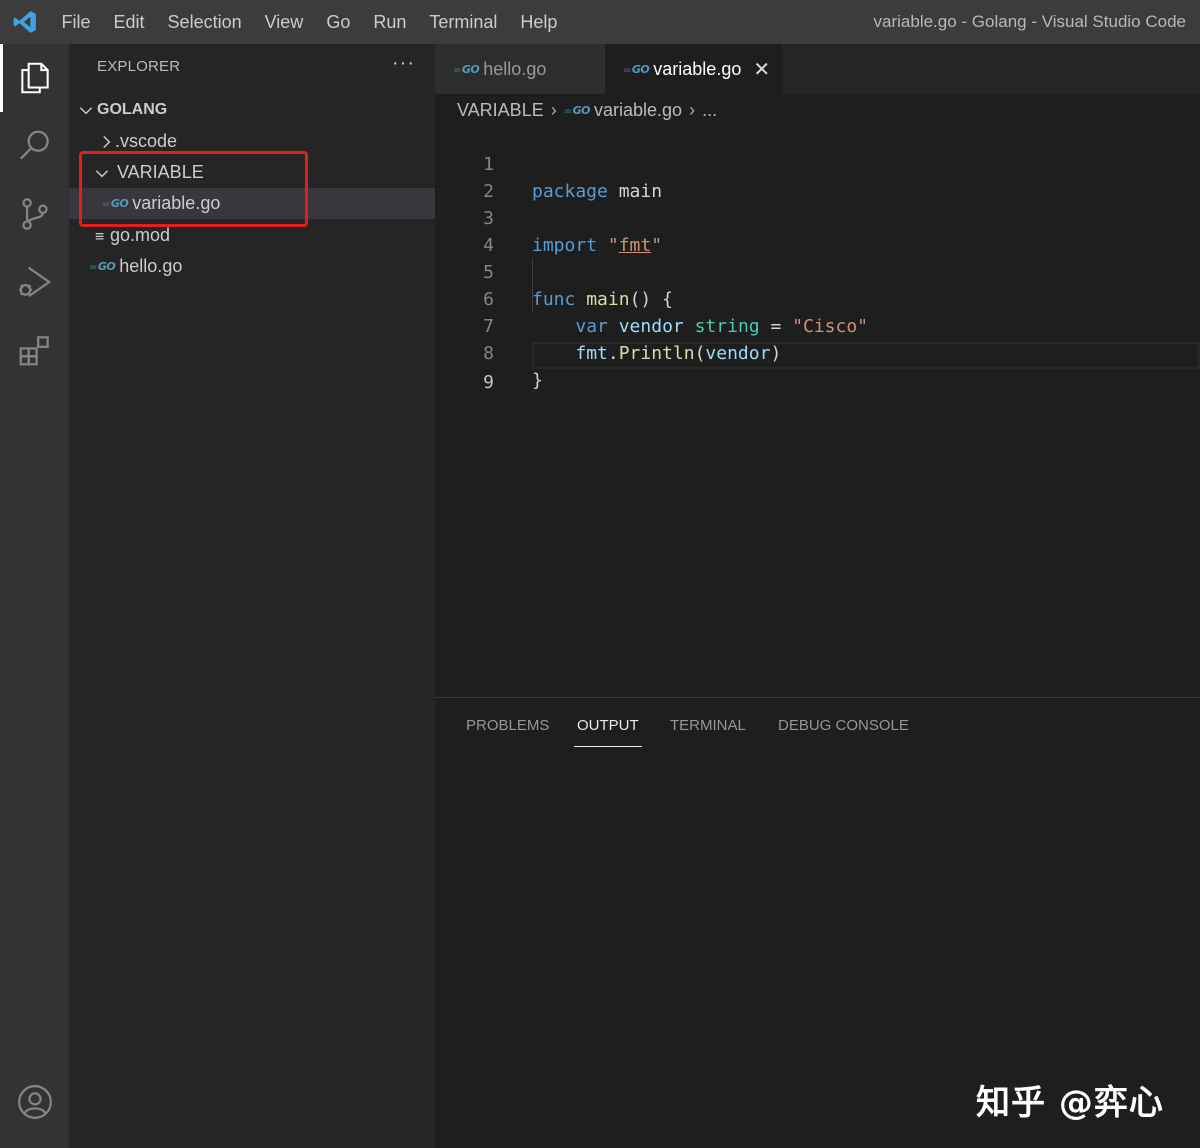  What do you see at coordinates (817, 271) in the screenshot?
I see `code-line: 5 func main() {` at bounding box center [817, 271].